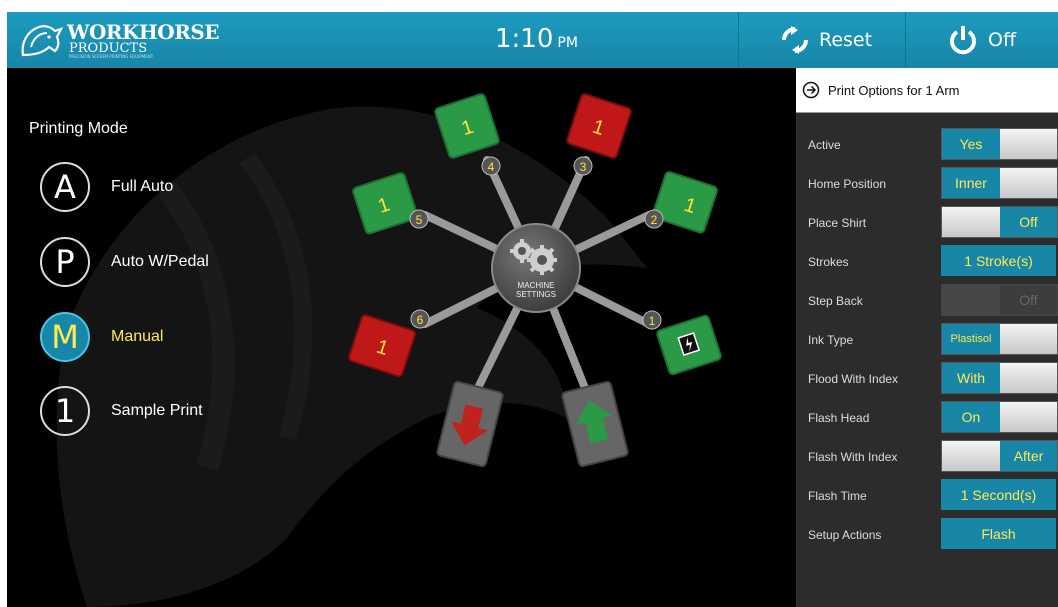 This screenshot has height=607, width=1058. Describe the element at coordinates (894, 90) in the screenshot. I see `print-options-title: Print Options for 1 Arm` at that location.